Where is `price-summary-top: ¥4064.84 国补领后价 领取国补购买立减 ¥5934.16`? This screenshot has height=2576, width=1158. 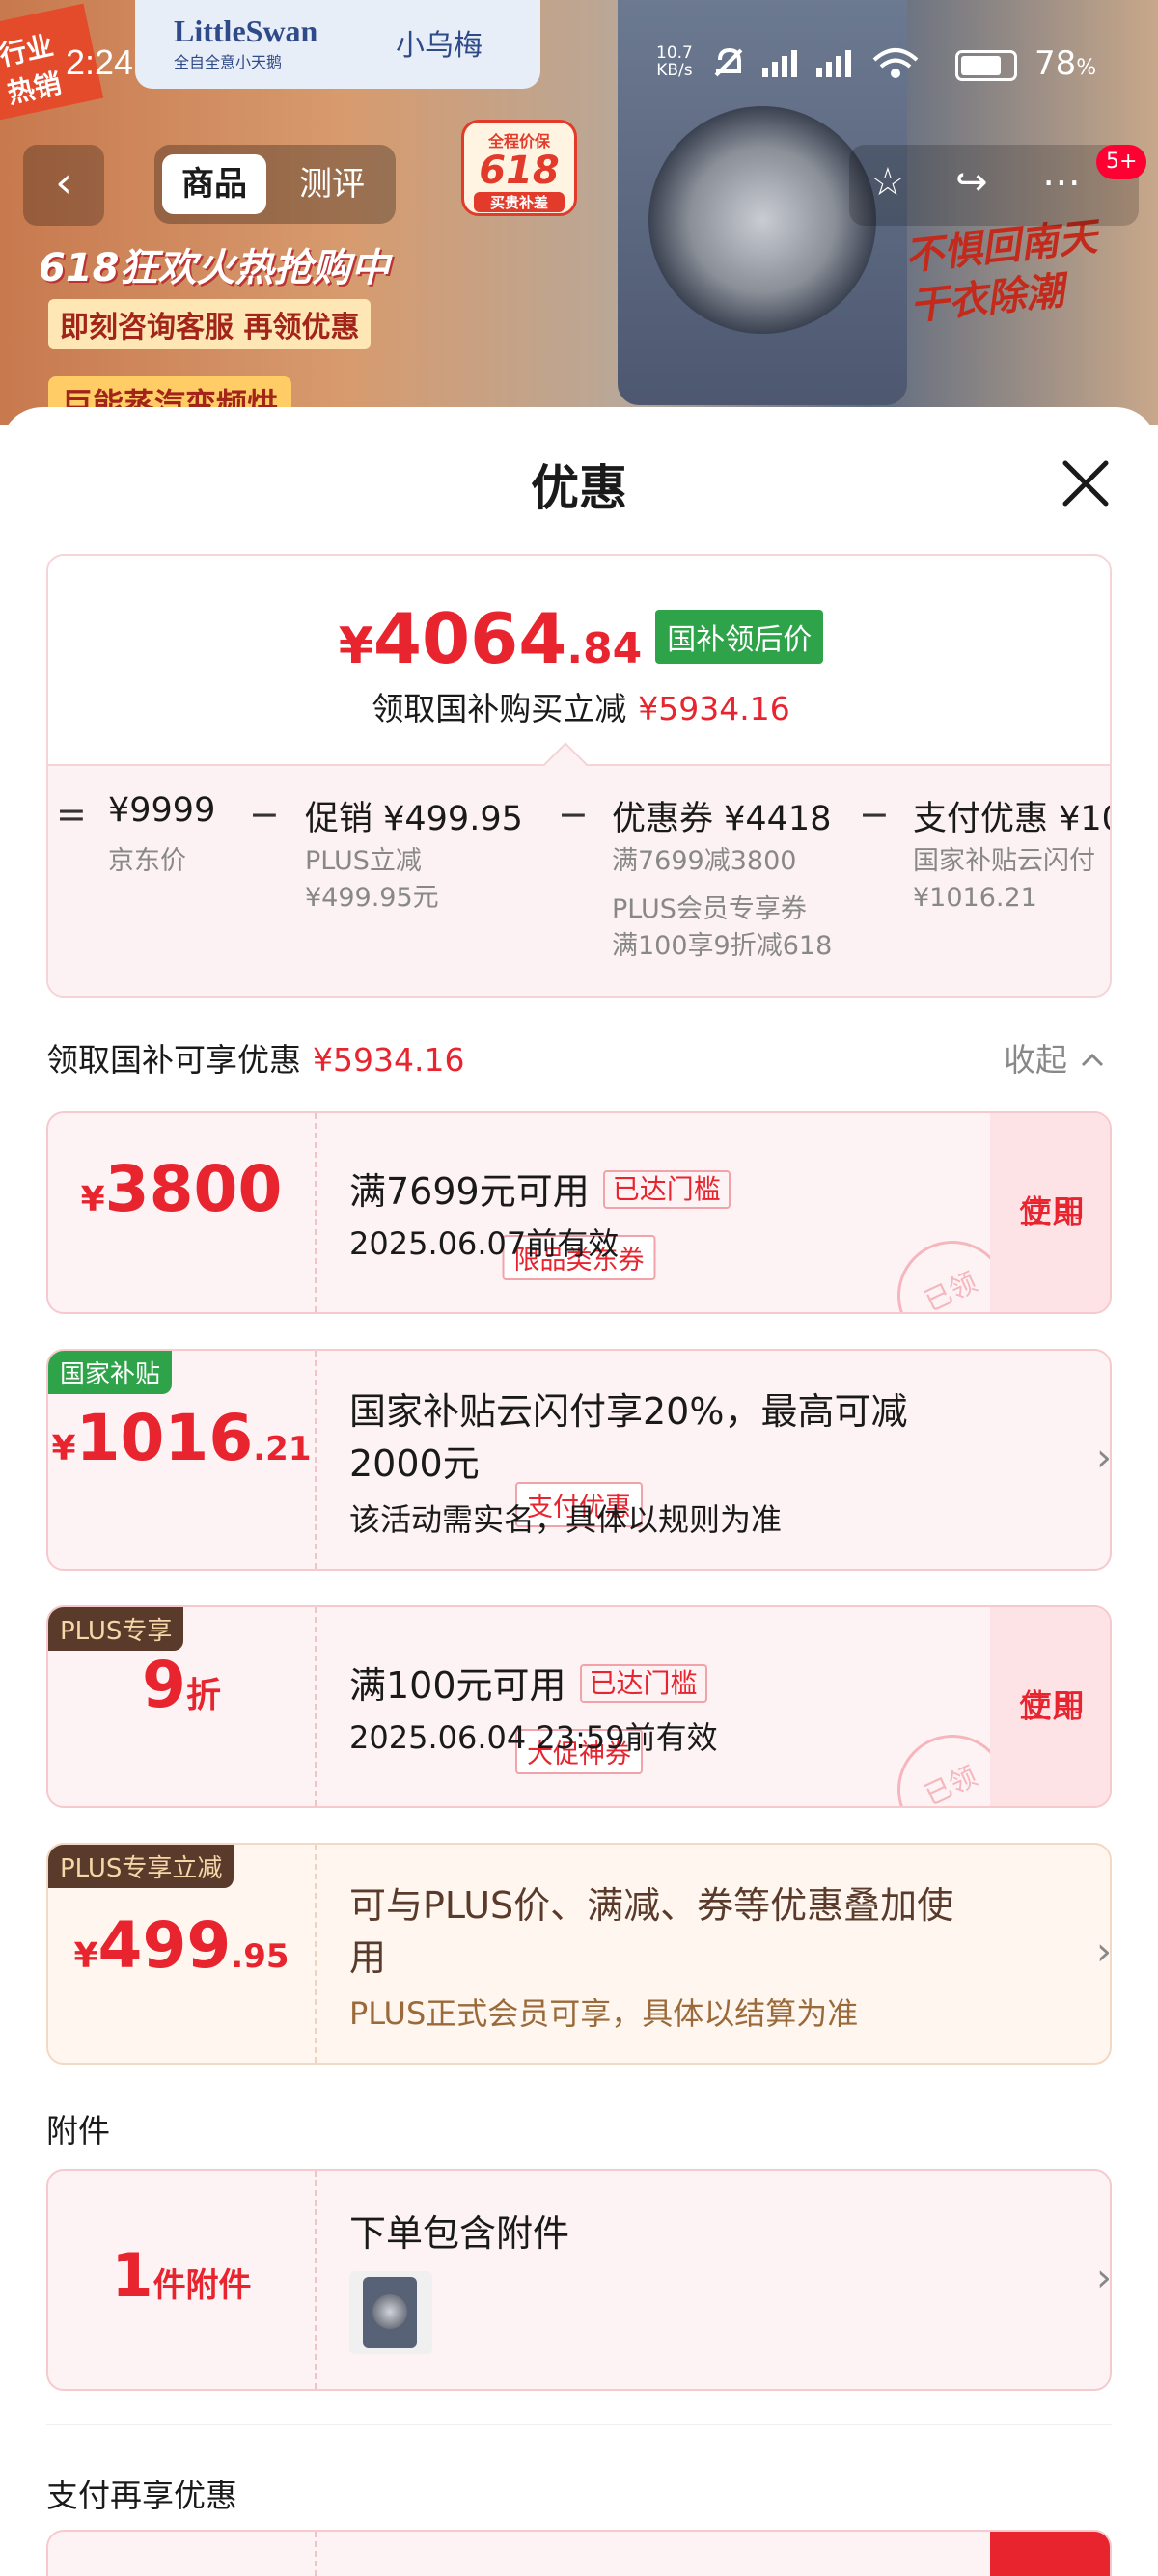
price-summary-top: ¥4064.84 国补领后价 领取国补购买立减 ¥5934.16 is located at coordinates (579, 660).